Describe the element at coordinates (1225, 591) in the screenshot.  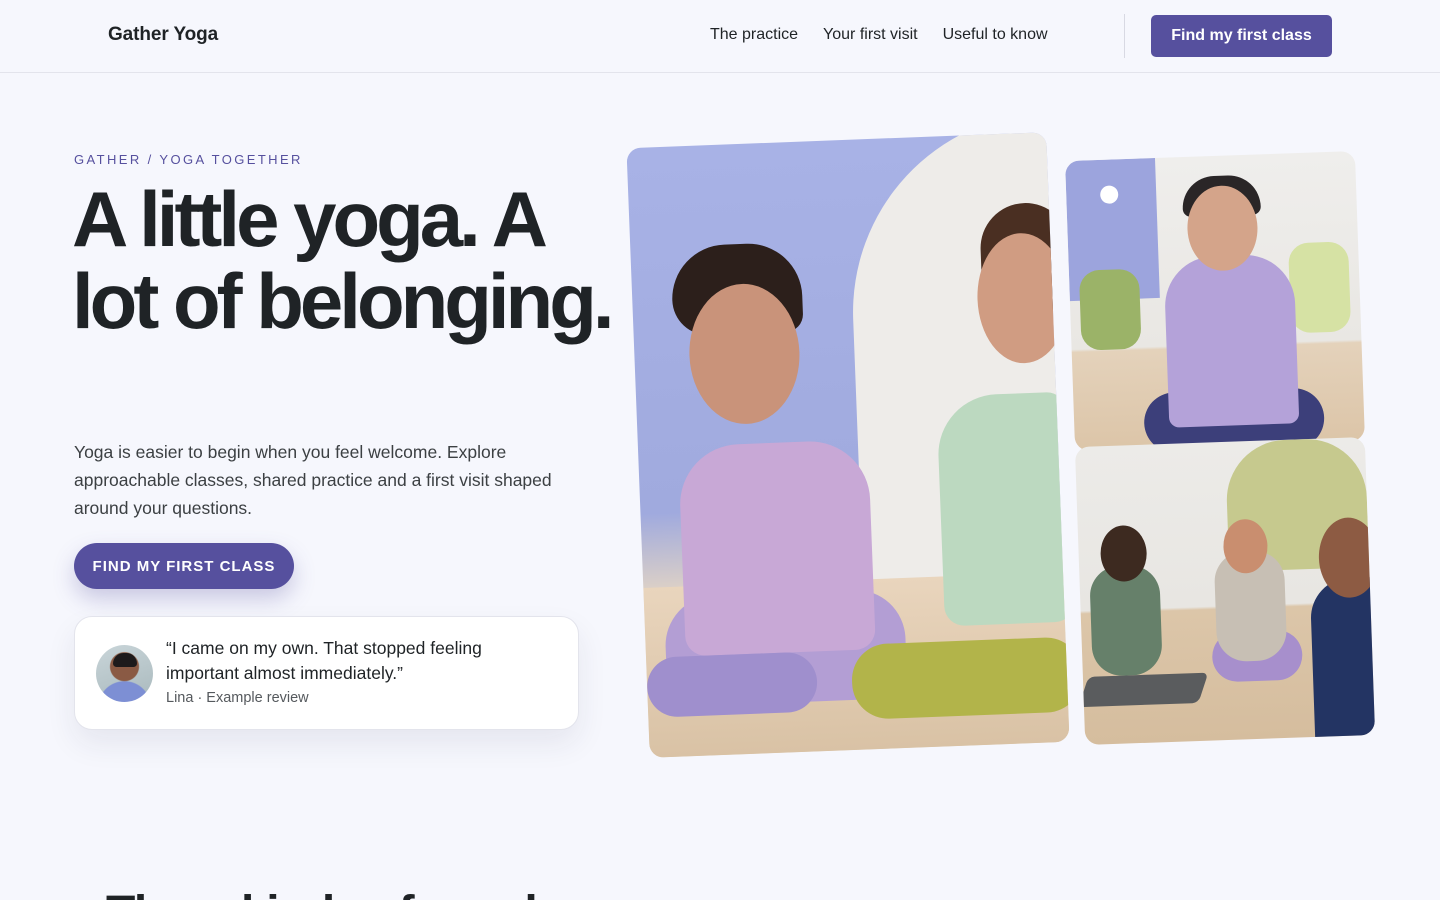
I see `hero-photo-bottom` at that location.